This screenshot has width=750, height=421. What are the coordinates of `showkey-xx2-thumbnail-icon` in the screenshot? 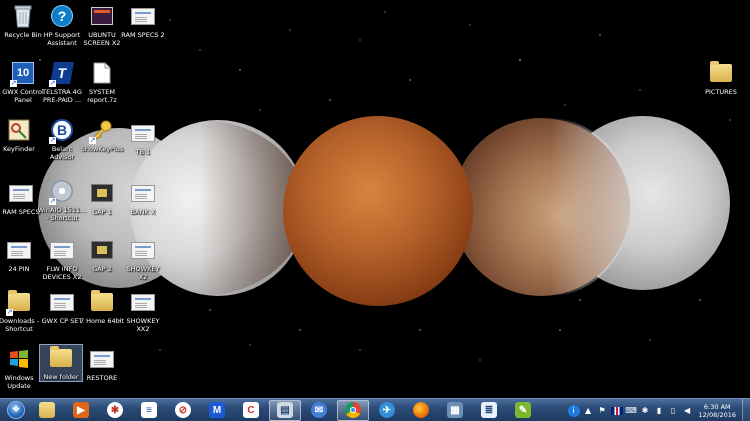 It's located at (143, 302).